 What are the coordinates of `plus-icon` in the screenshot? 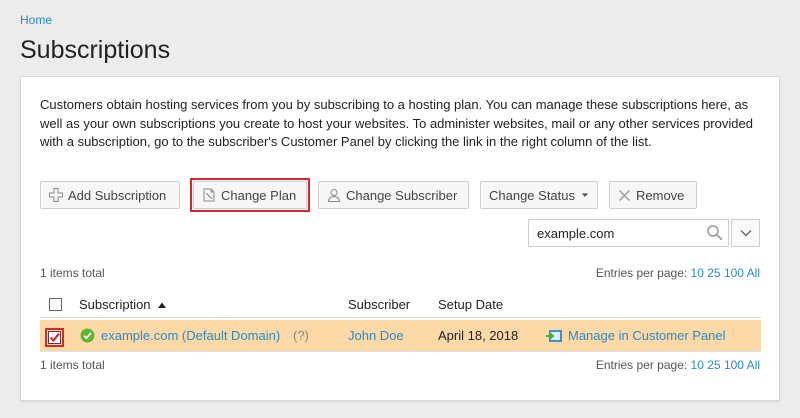 It's located at (56, 195).